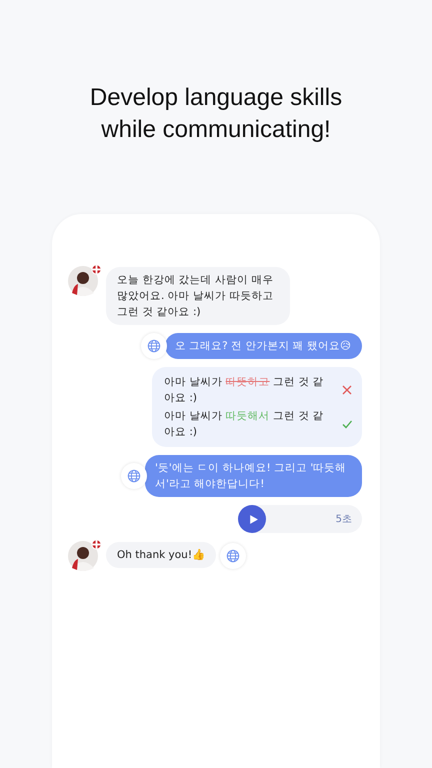 Image resolution: width=432 pixels, height=768 pixels. I want to click on play-button, so click(252, 519).